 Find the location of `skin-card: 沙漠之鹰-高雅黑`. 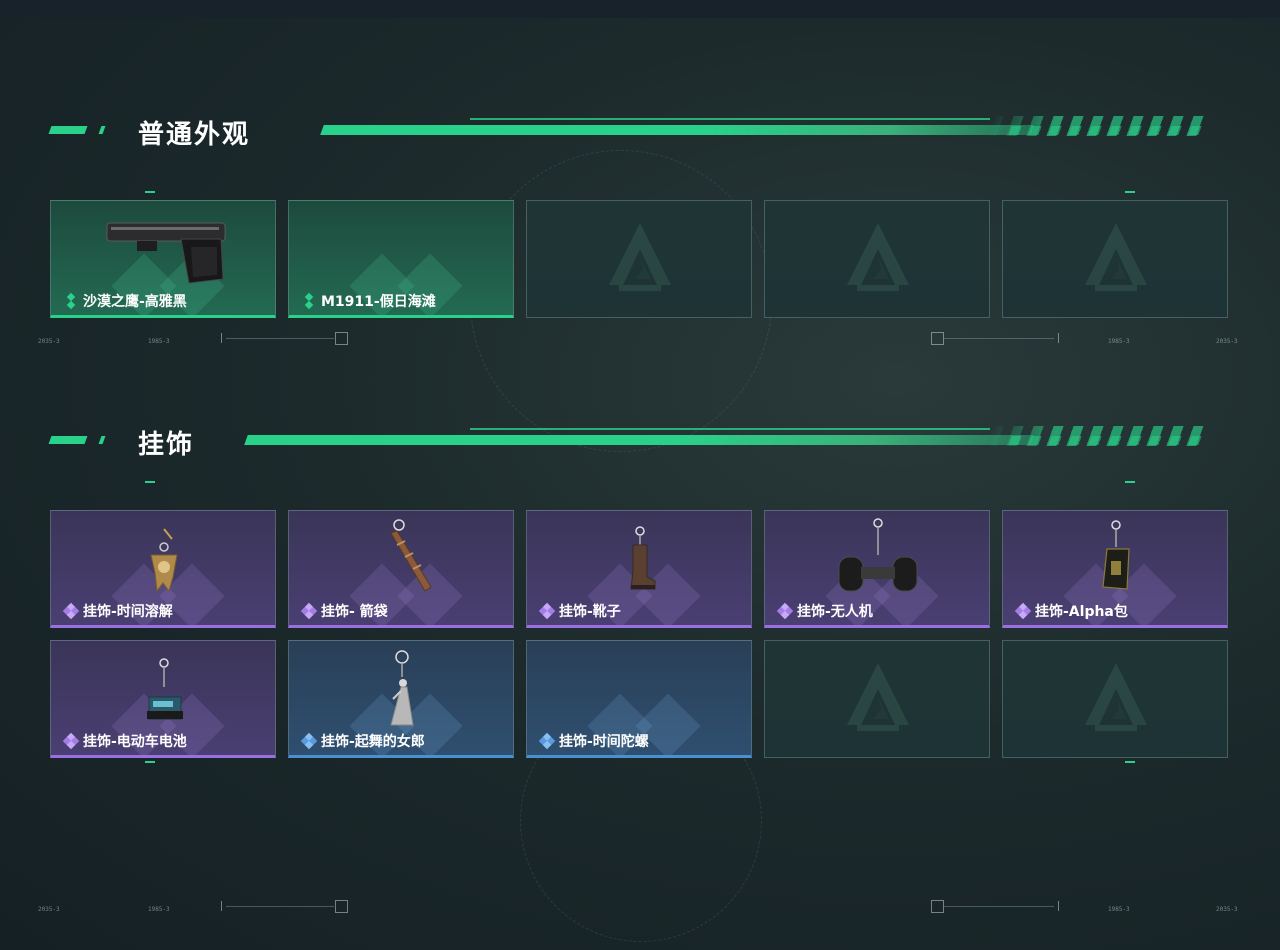

skin-card: 沙漠之鹰-高雅黑 is located at coordinates (163, 259).